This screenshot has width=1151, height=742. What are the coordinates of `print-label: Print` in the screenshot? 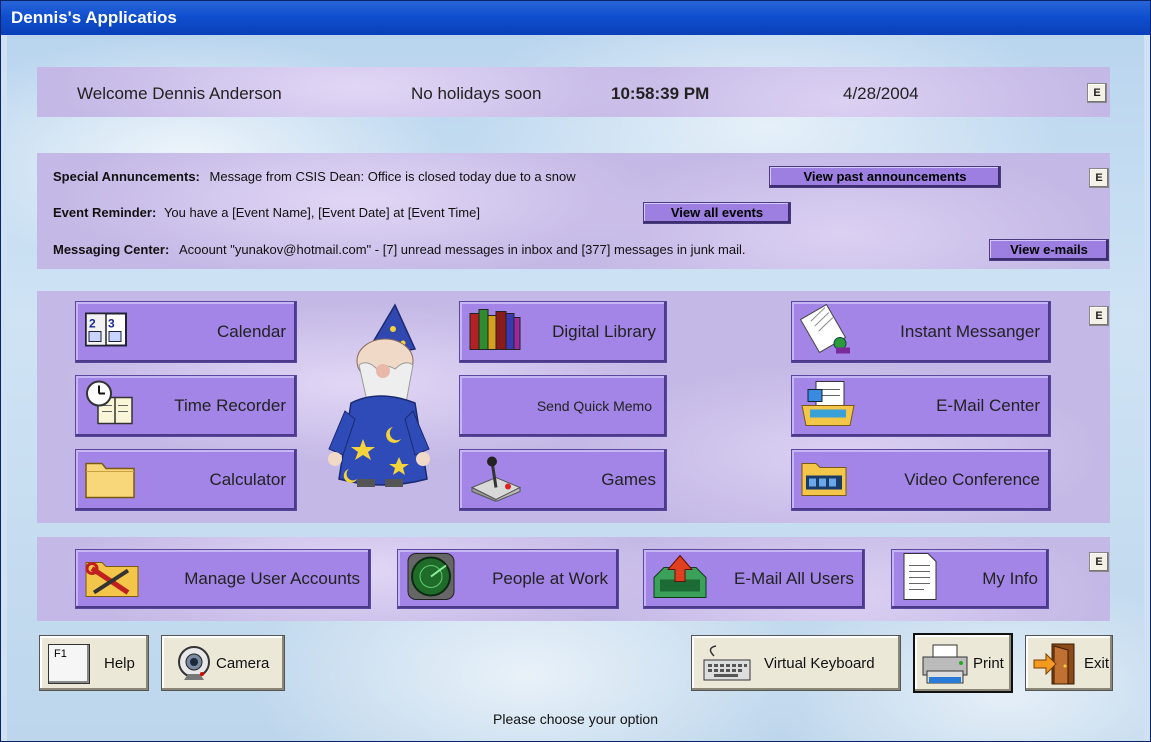 It's located at (988, 663).